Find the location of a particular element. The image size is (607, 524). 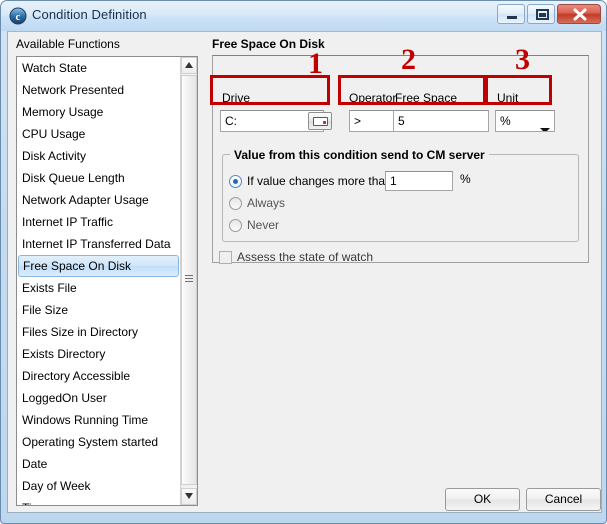

disk-drive-icon is located at coordinates (320, 121).